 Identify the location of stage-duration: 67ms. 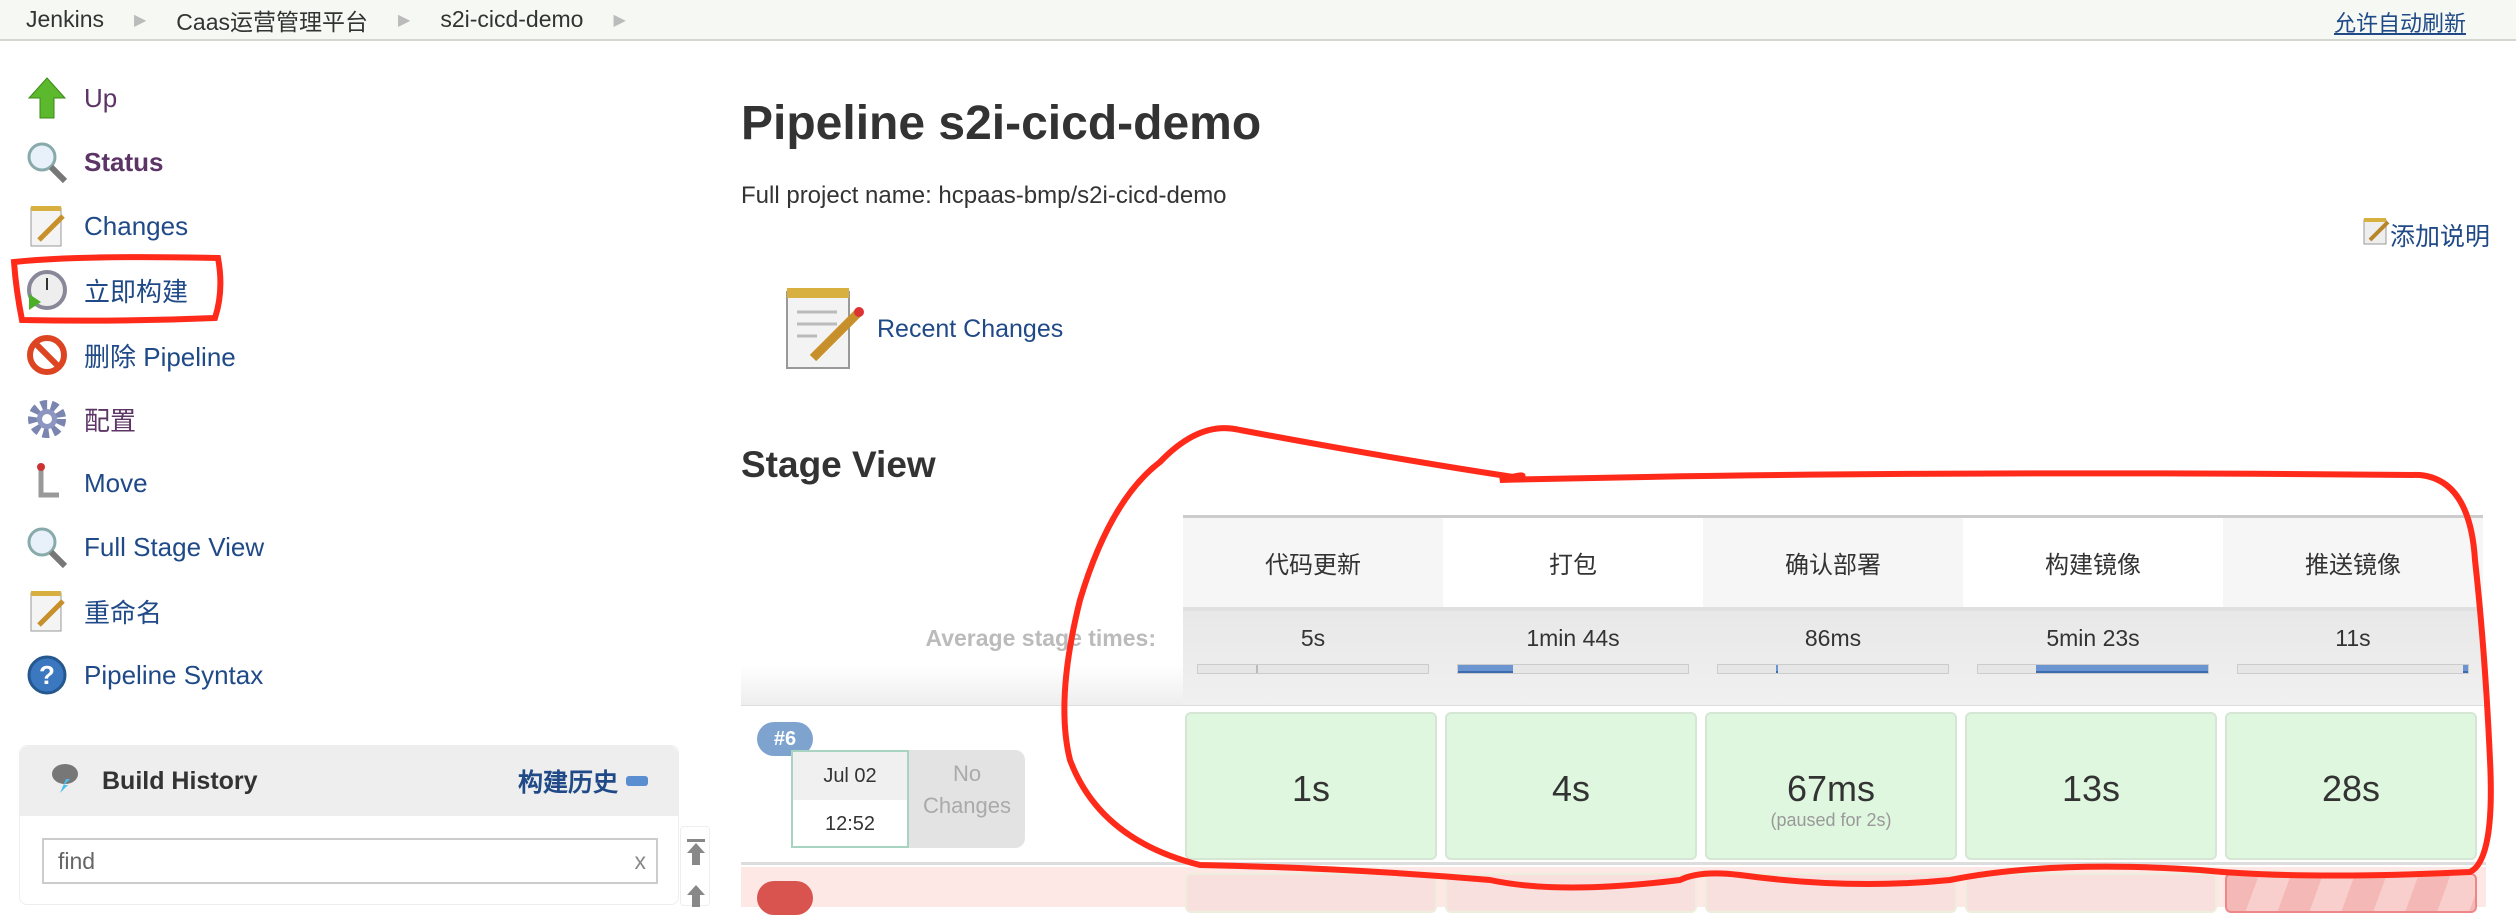
(1831, 788).